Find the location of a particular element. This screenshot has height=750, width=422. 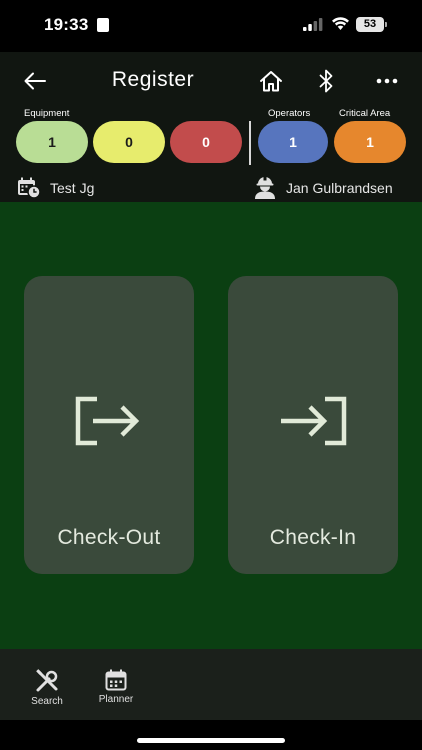

check-in-label: Check-In is located at coordinates (313, 537).